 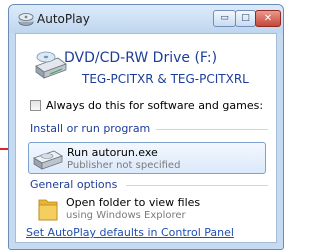 I want to click on run-autorun-option: Run autorun.exe Publisher not specified, so click(x=147, y=158).